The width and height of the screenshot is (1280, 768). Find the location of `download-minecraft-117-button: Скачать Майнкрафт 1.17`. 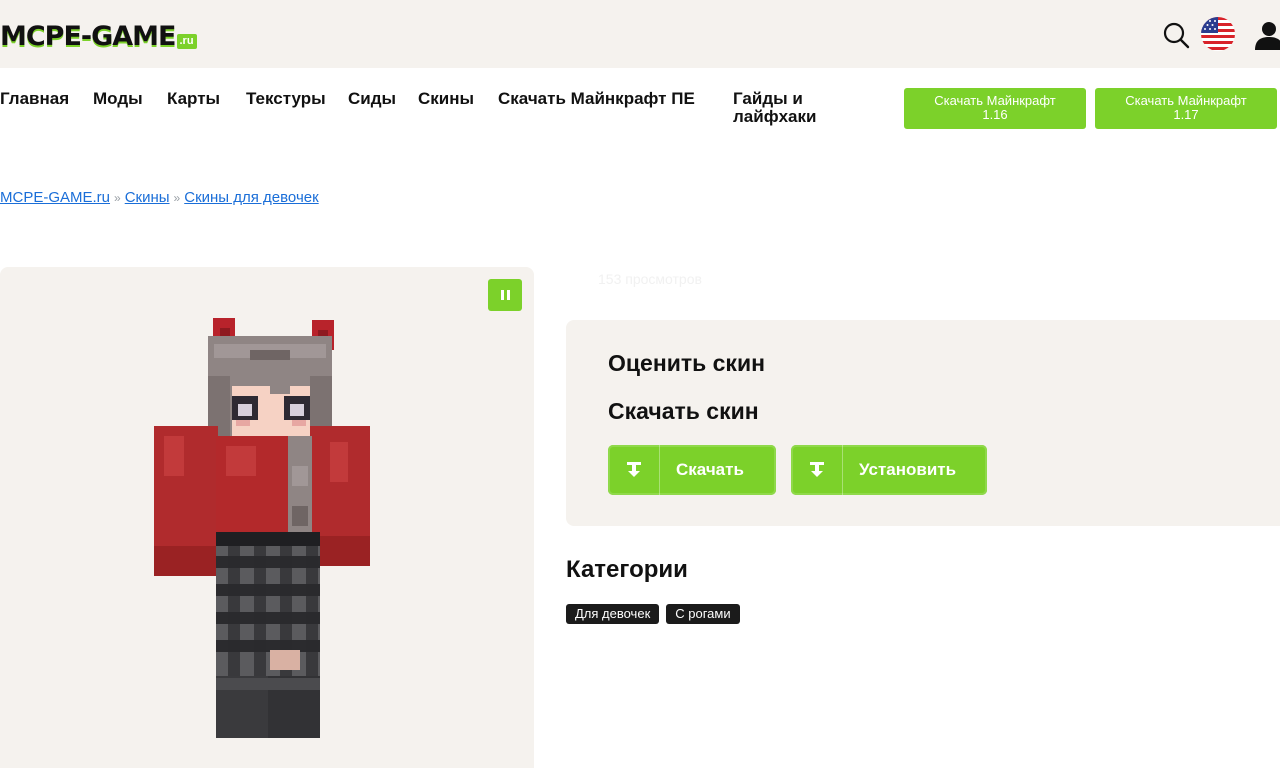

download-minecraft-117-button: Скачать Майнкрафт 1.17 is located at coordinates (1186, 108).